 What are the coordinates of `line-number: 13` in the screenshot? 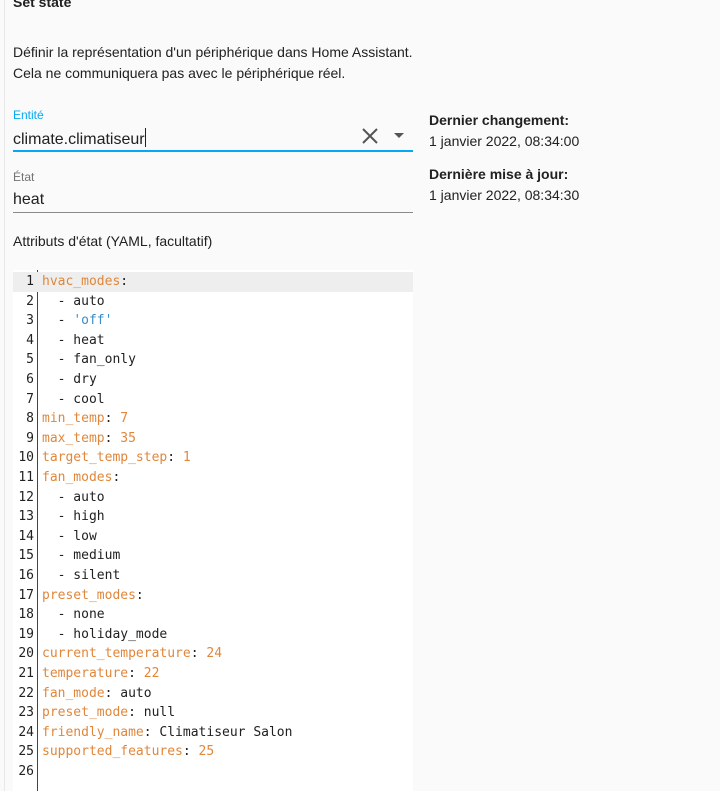 It's located at (26, 517).